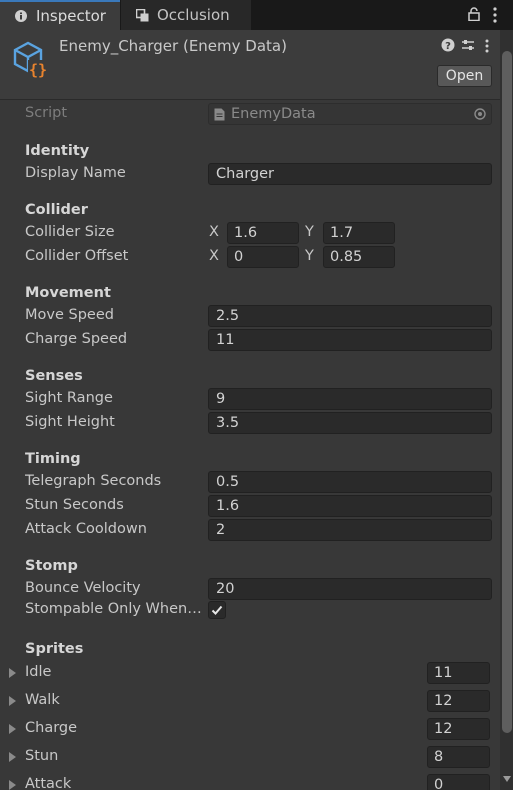 The width and height of the screenshot is (513, 790). I want to click on charge-speed-row: Charge Speed 11, so click(250, 340).